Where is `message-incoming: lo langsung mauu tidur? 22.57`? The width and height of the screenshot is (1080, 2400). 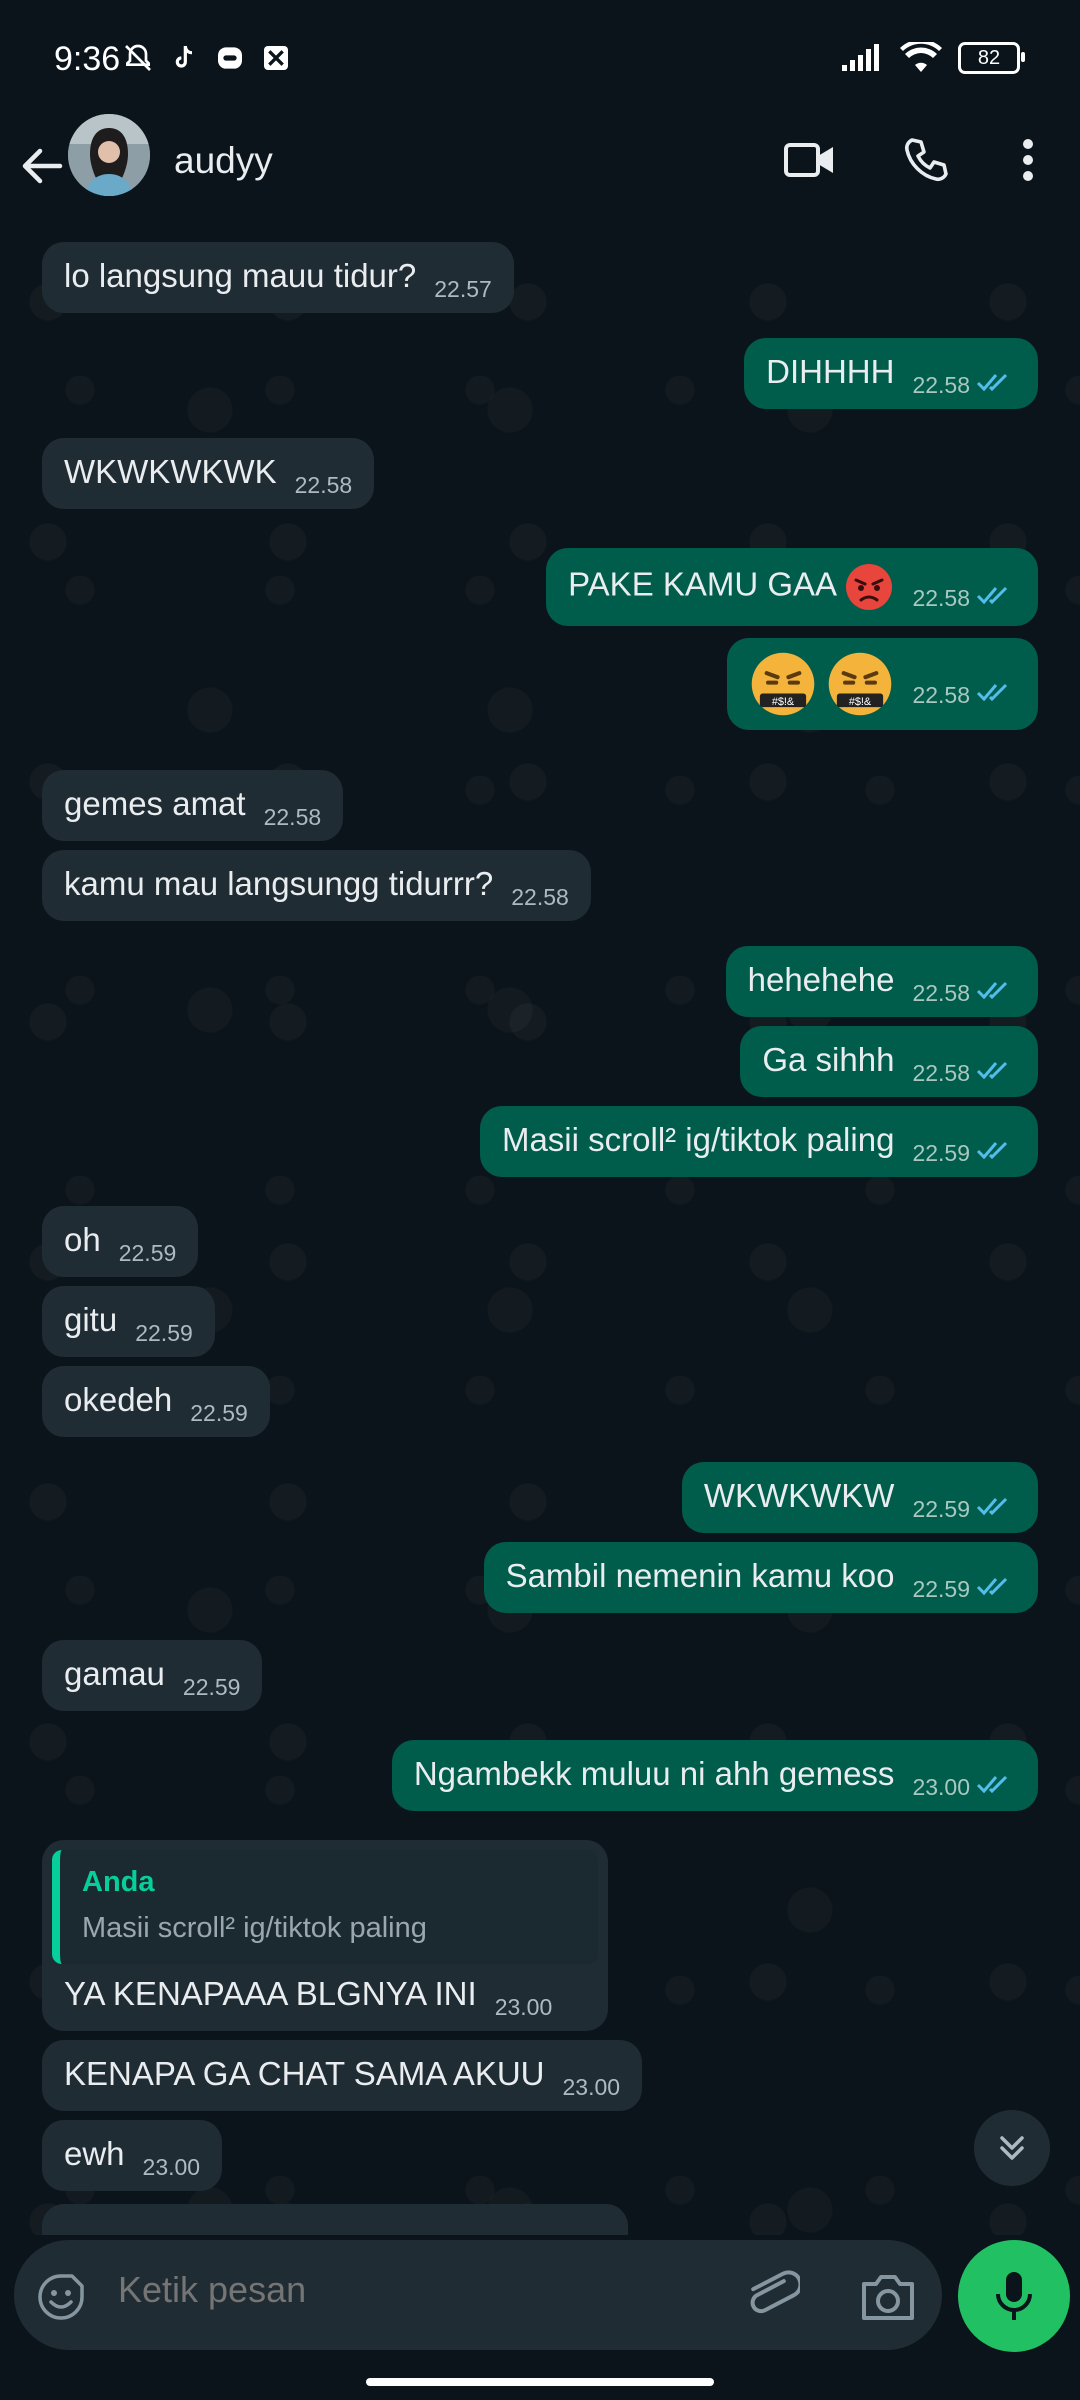 message-incoming: lo langsung mauu tidur? 22.57 is located at coordinates (278, 277).